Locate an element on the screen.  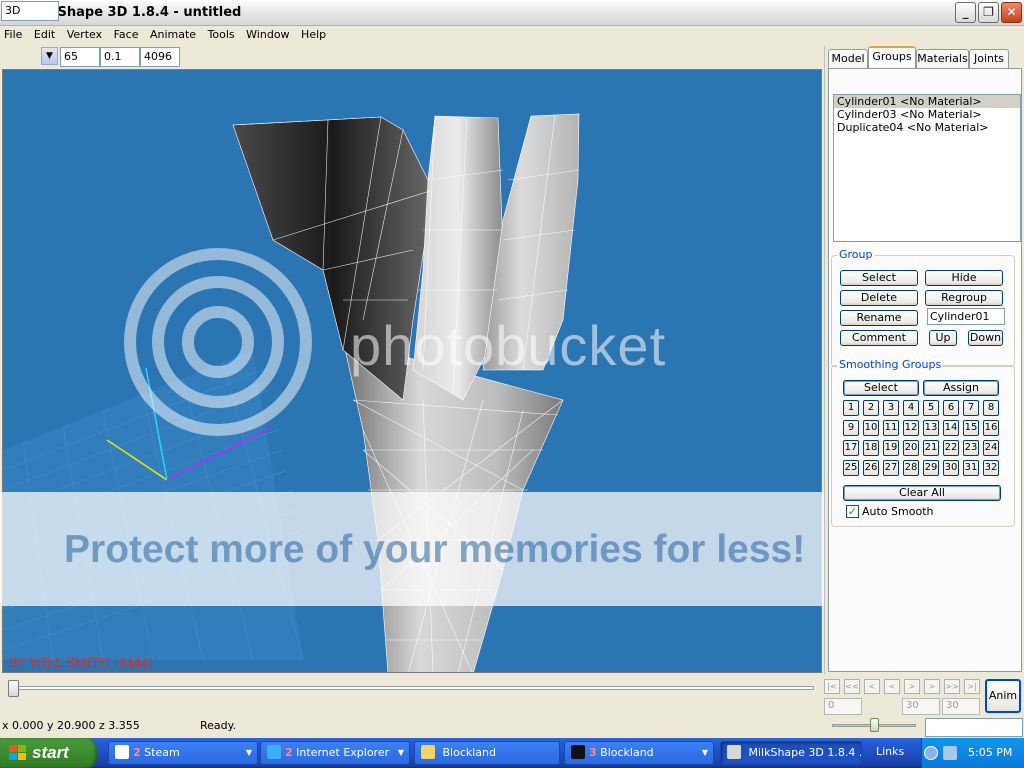
smoothing-group-button: 4 is located at coordinates (911, 408).